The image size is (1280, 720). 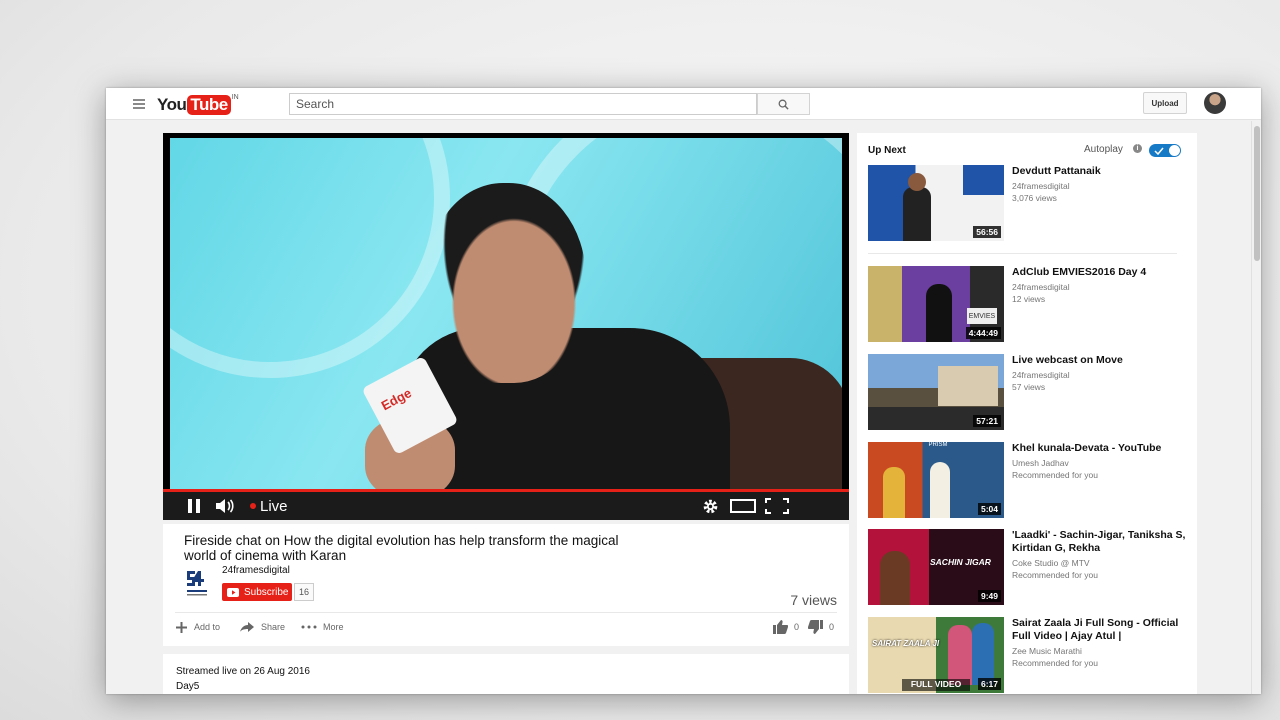 What do you see at coordinates (172, 104) in the screenshot?
I see `logo-you-text: You` at bounding box center [172, 104].